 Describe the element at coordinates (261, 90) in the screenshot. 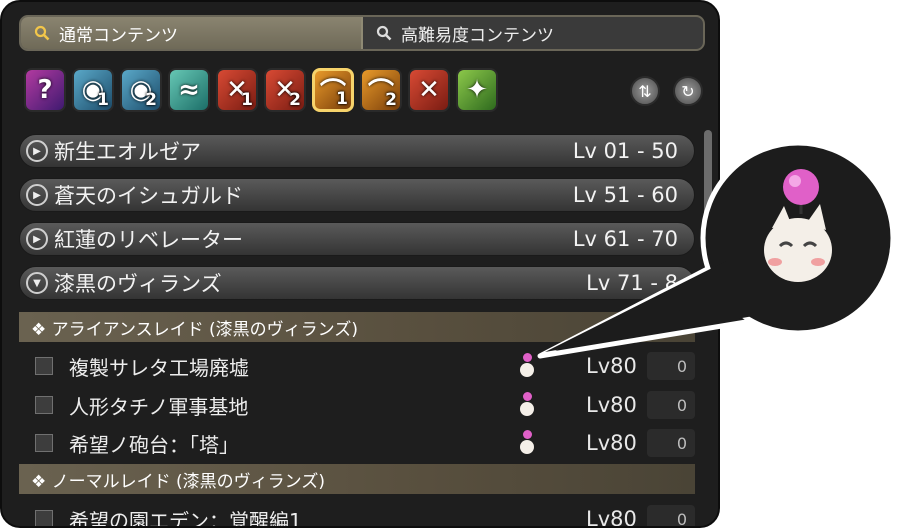

I see `content-type-icons: ? ◉ 1 ◉ 2 ≈ ✕ 1 ✕ 2 ⌒ 1 ⌒ 2 ✕ ✦` at that location.